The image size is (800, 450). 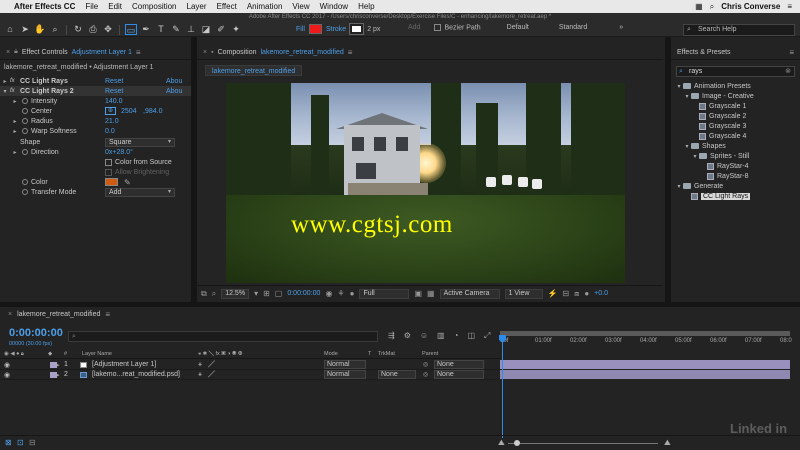 What do you see at coordinates (146, 29) in the screenshot?
I see `pen-tool-icon: ✒` at bounding box center [146, 29].